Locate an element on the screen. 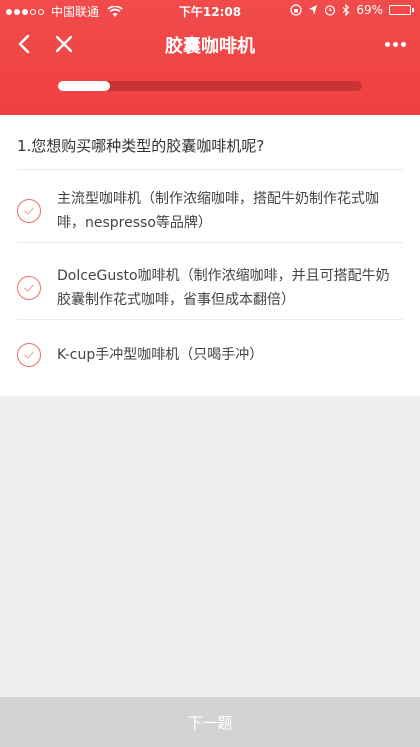 The width and height of the screenshot is (420, 747). battery-icon is located at coordinates (401, 10).